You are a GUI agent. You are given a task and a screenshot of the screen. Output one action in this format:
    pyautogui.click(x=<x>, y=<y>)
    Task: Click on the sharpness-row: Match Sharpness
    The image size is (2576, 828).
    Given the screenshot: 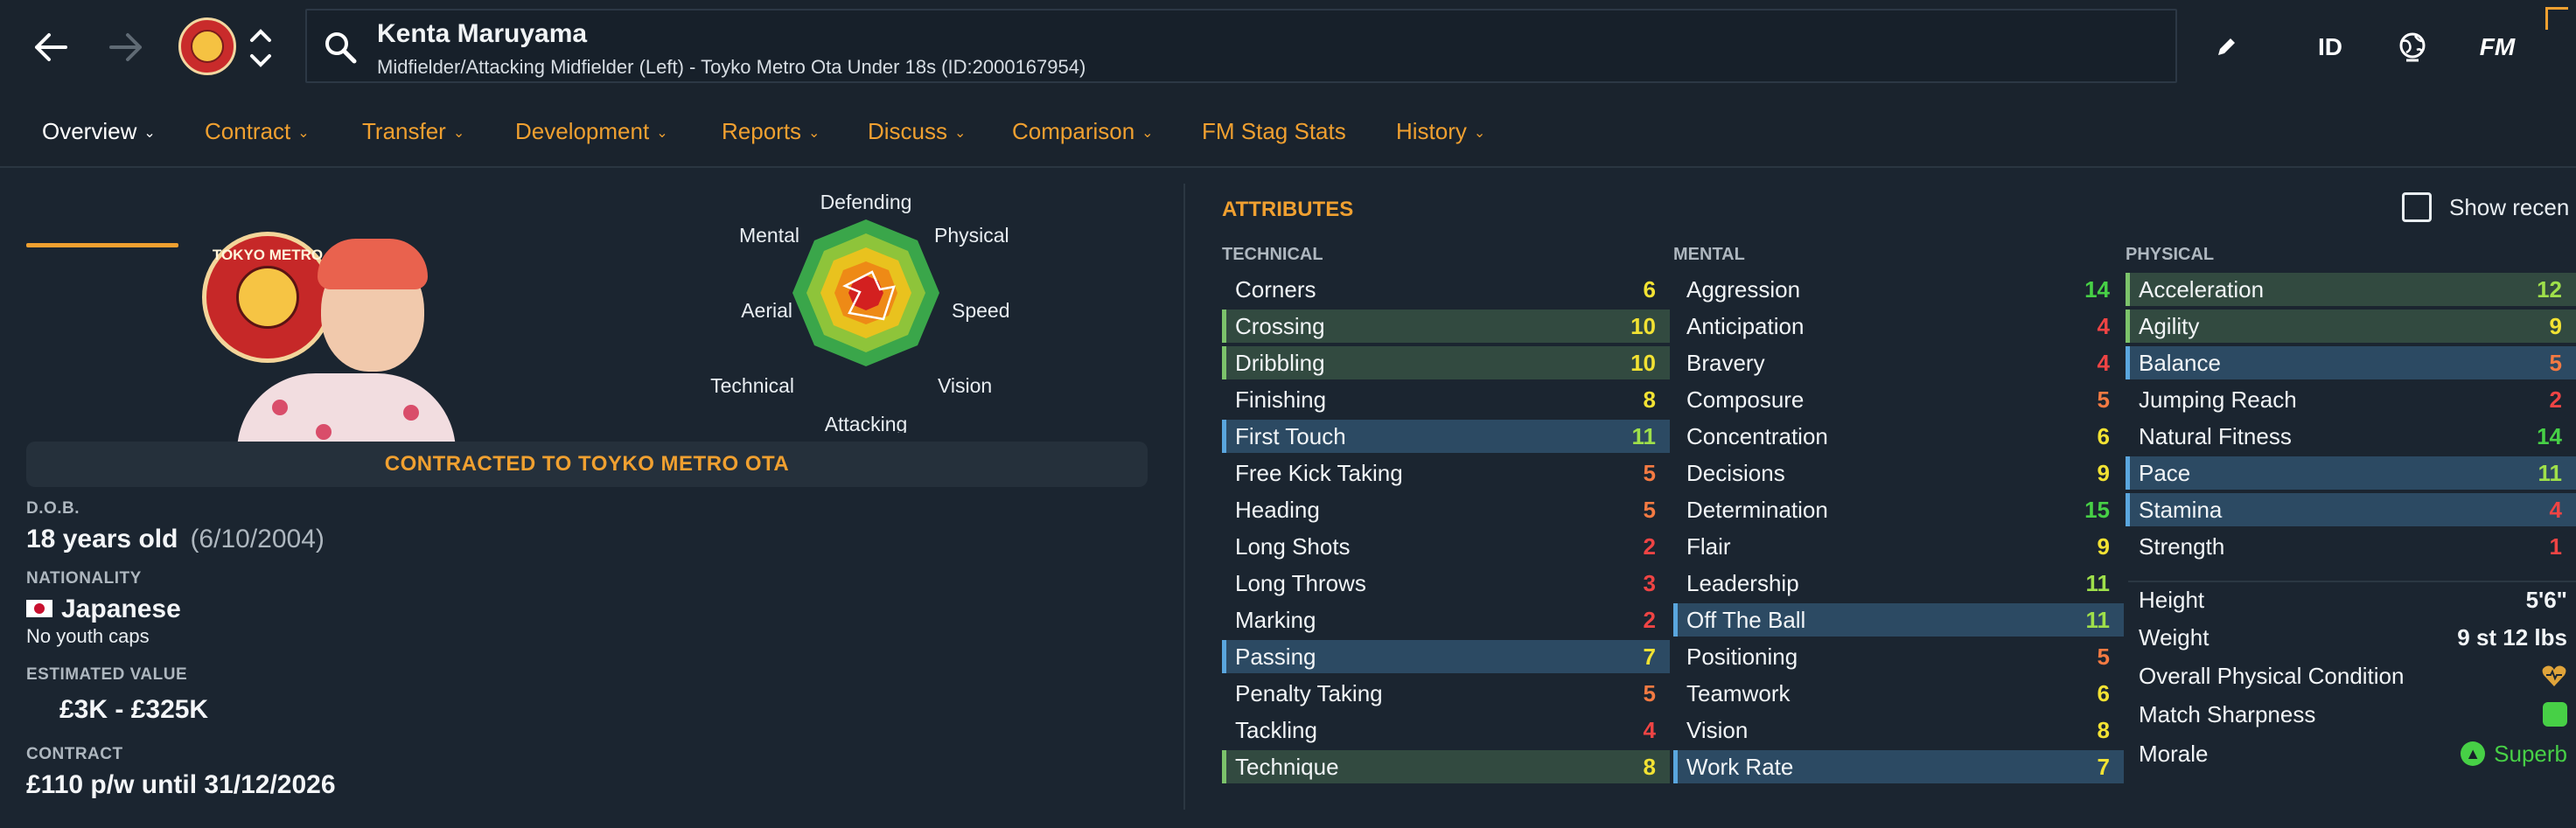 What is the action you would take?
    pyautogui.click(x=2353, y=714)
    